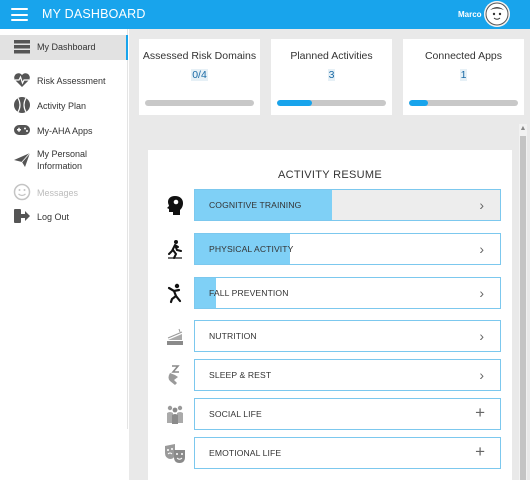  I want to click on top-bar: MY DASHBOARD Marco, so click(265, 14).